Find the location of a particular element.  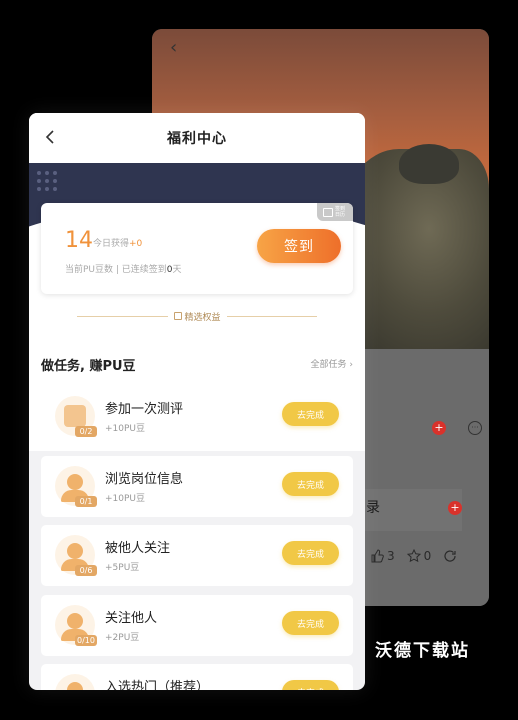

all-tasks-link: 全部任务 › is located at coordinates (332, 363).